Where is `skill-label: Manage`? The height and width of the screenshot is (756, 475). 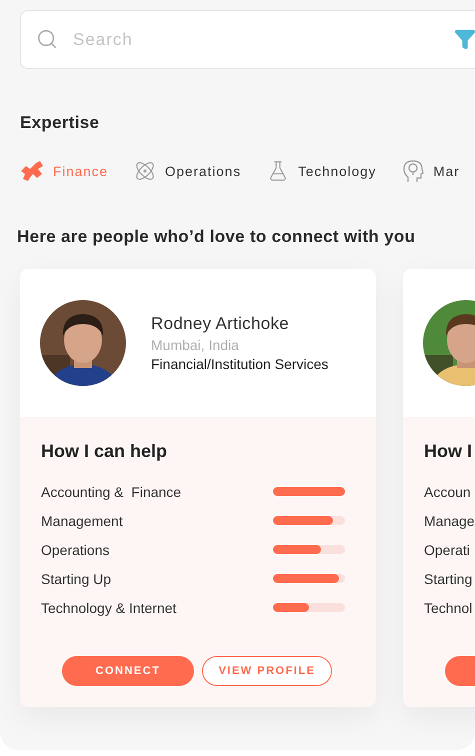
skill-label: Manage is located at coordinates (449, 520).